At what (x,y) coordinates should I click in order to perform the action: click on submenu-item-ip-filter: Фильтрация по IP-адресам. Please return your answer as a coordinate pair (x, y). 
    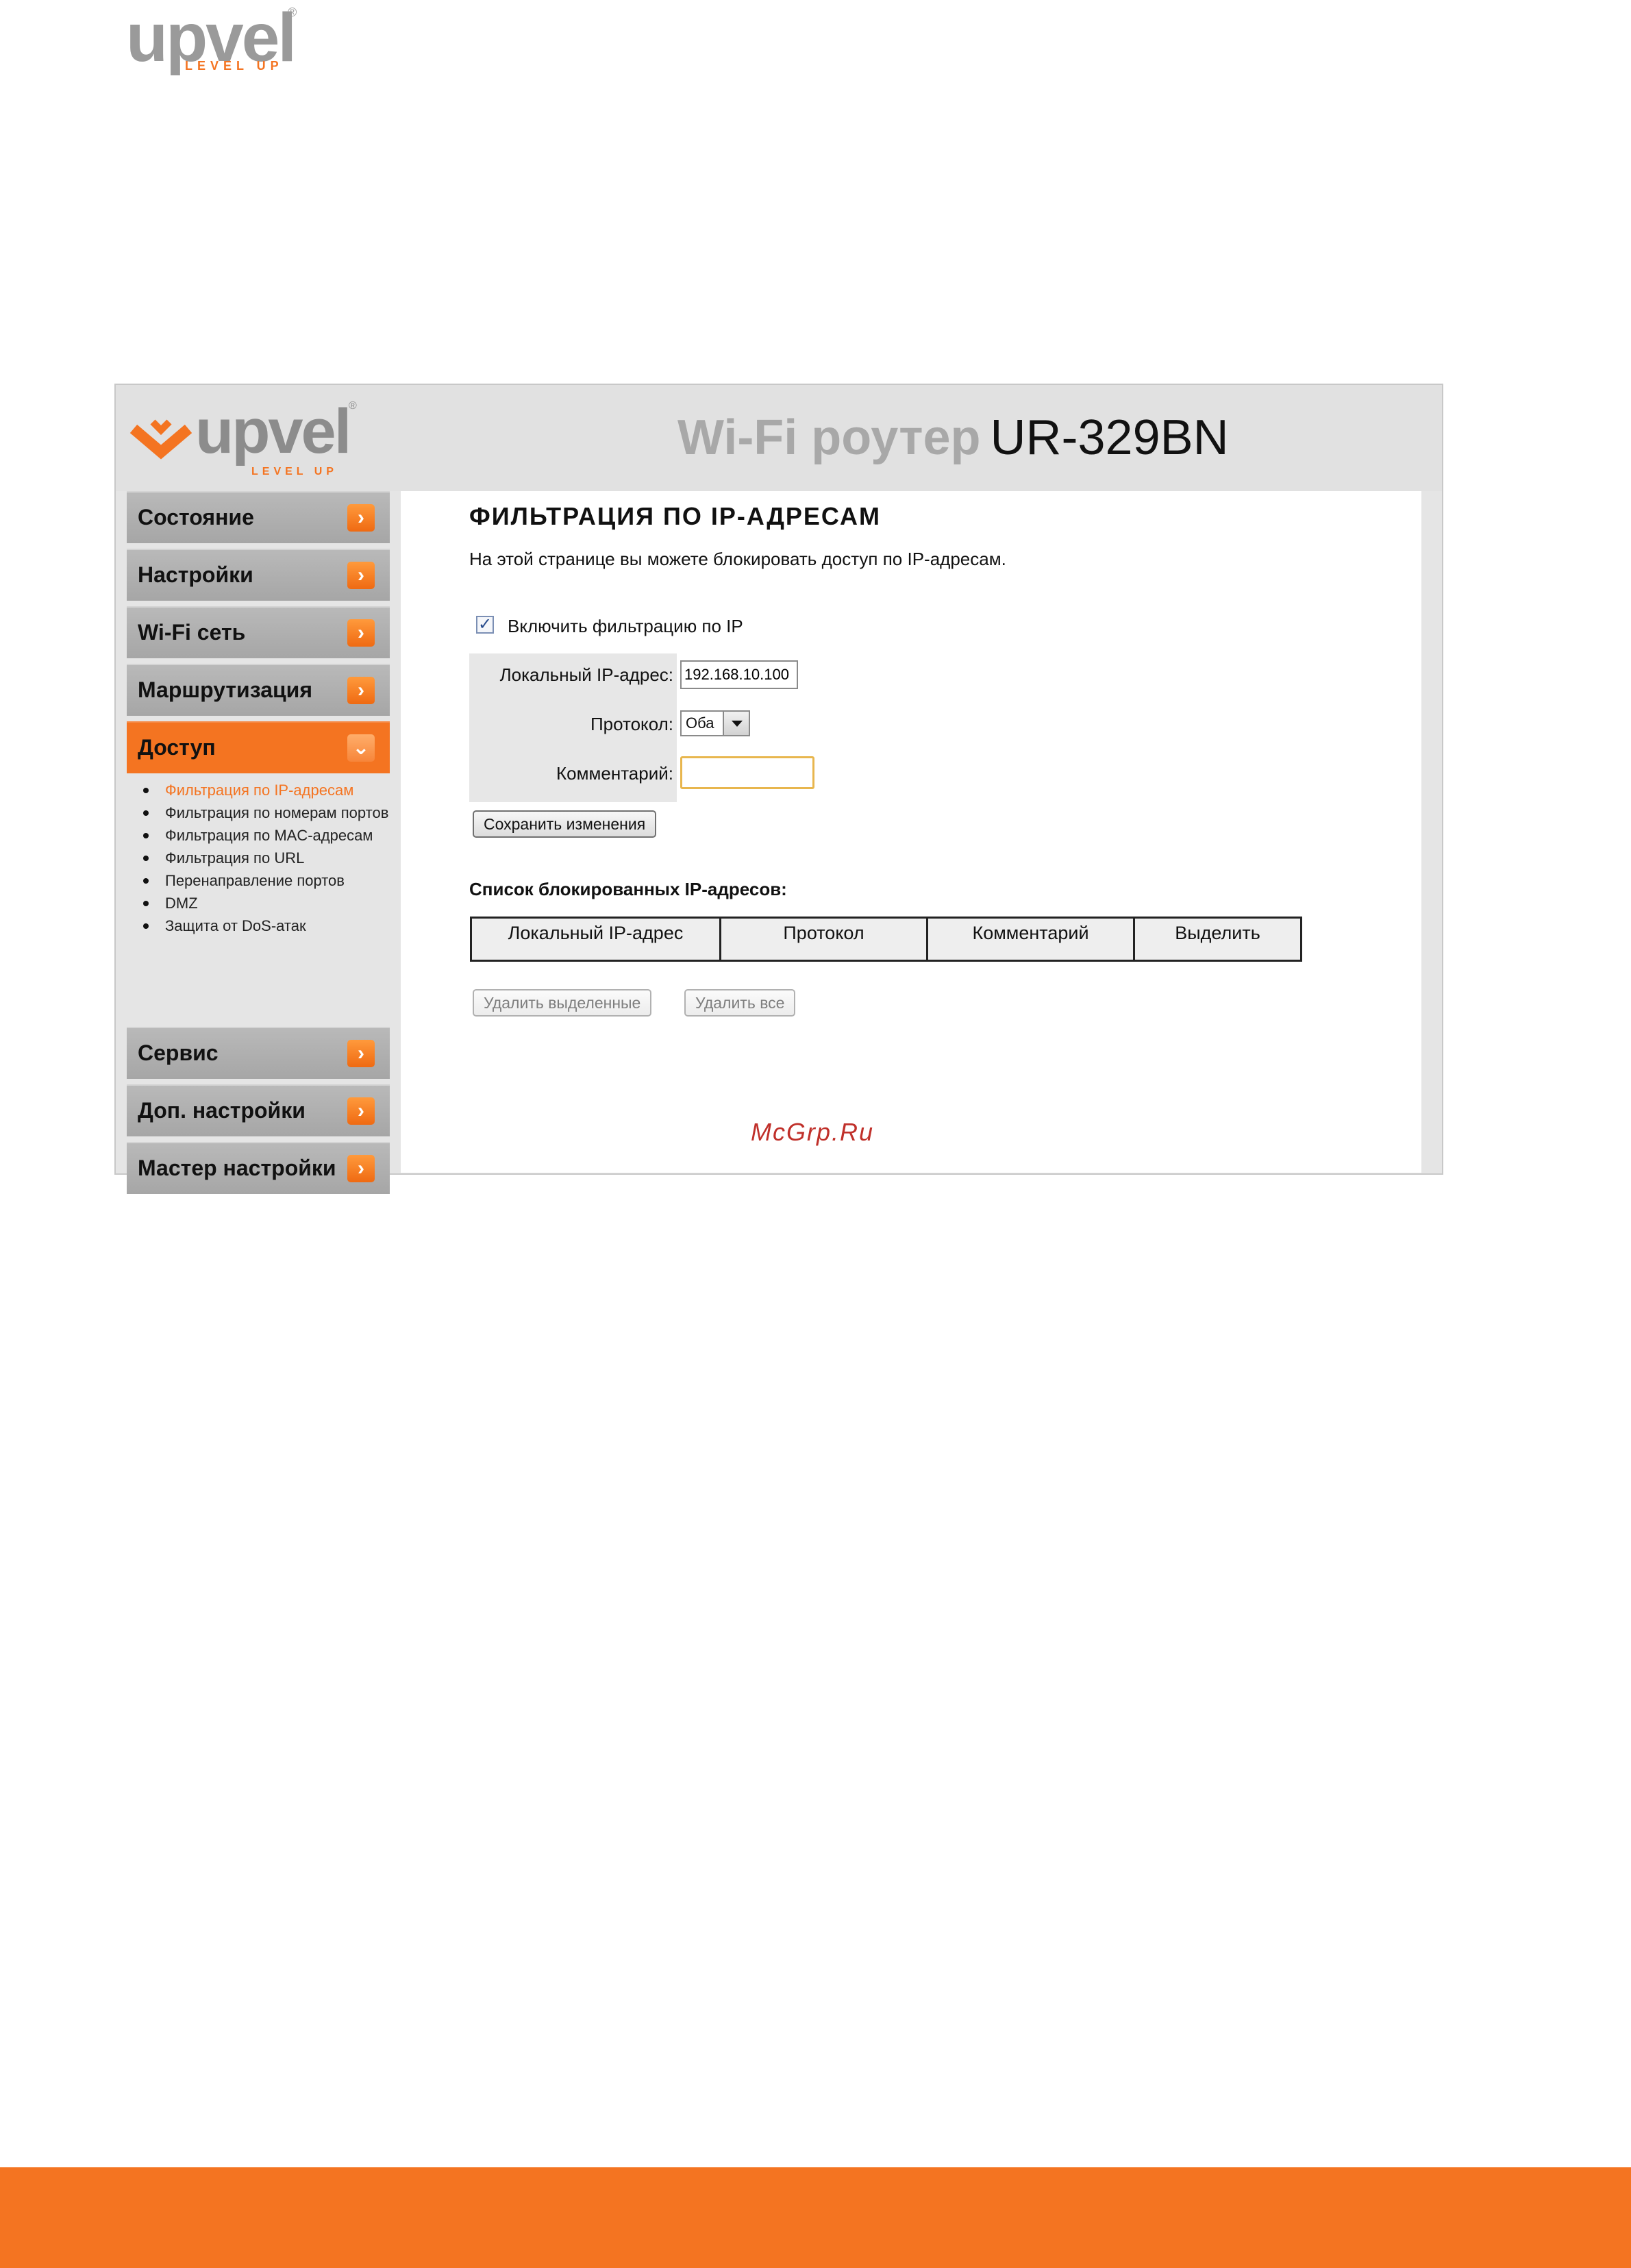
    Looking at the image, I should click on (265, 790).